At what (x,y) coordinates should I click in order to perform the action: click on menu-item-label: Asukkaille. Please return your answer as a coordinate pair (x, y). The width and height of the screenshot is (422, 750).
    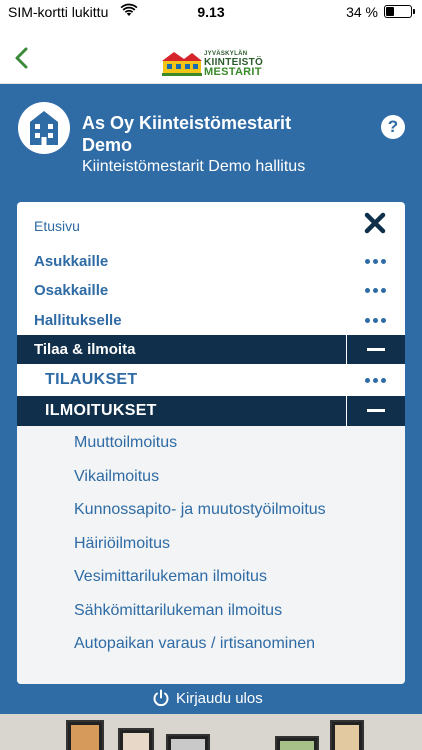
    Looking at the image, I should click on (71, 261).